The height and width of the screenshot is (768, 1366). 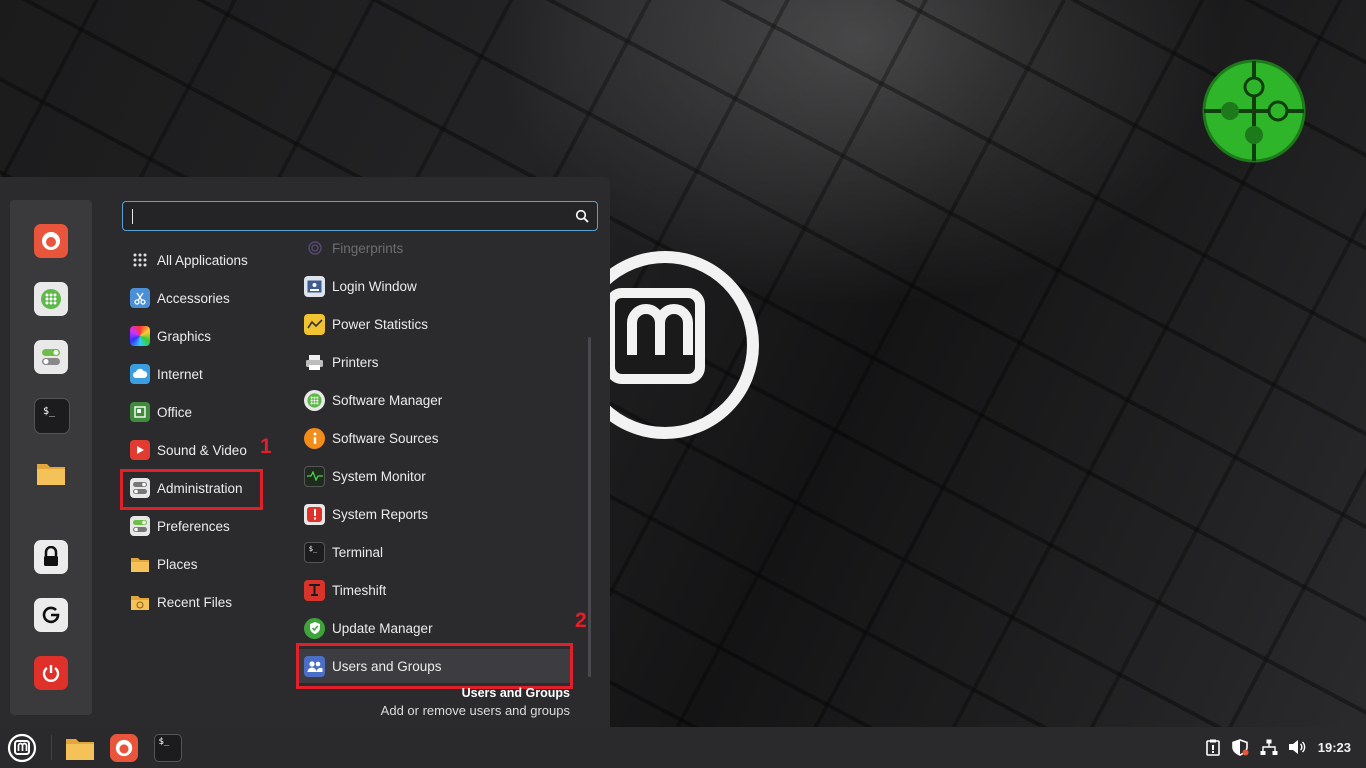 What do you see at coordinates (515, 693) in the screenshot?
I see `app-description-title: Users and Groups` at bounding box center [515, 693].